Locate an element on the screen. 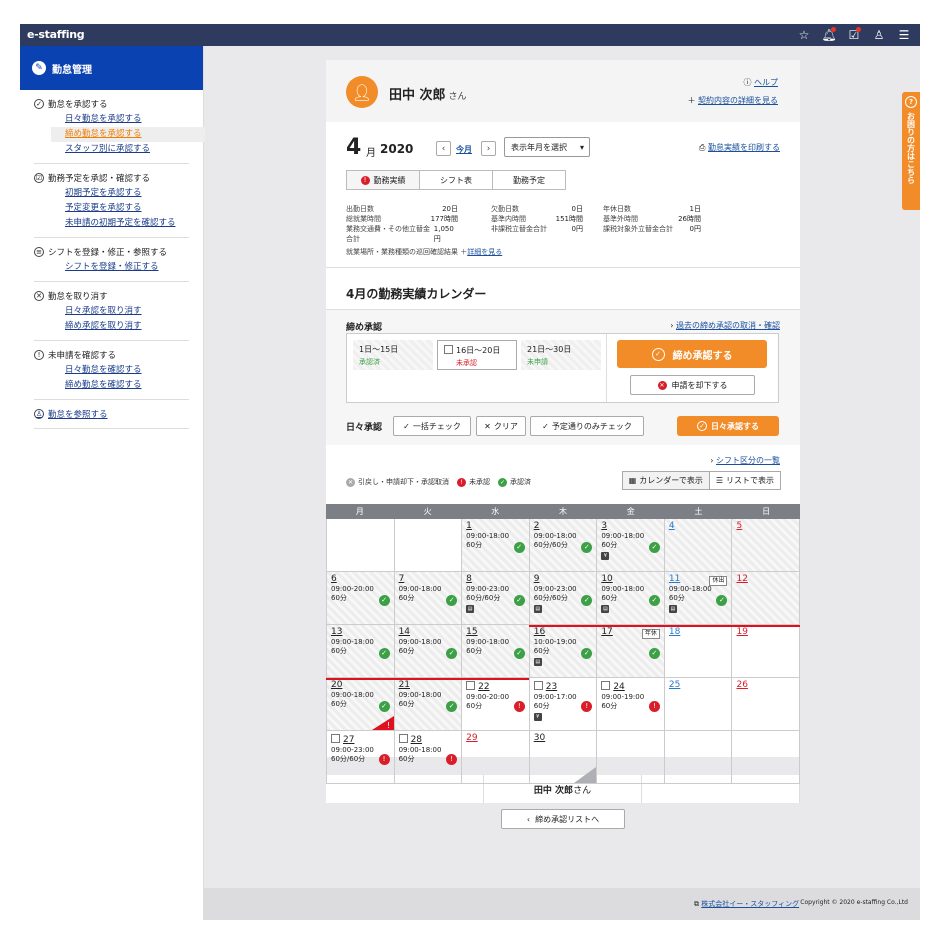  sidebar-group: ♙ 勤怠を参照する is located at coordinates (111, 414).